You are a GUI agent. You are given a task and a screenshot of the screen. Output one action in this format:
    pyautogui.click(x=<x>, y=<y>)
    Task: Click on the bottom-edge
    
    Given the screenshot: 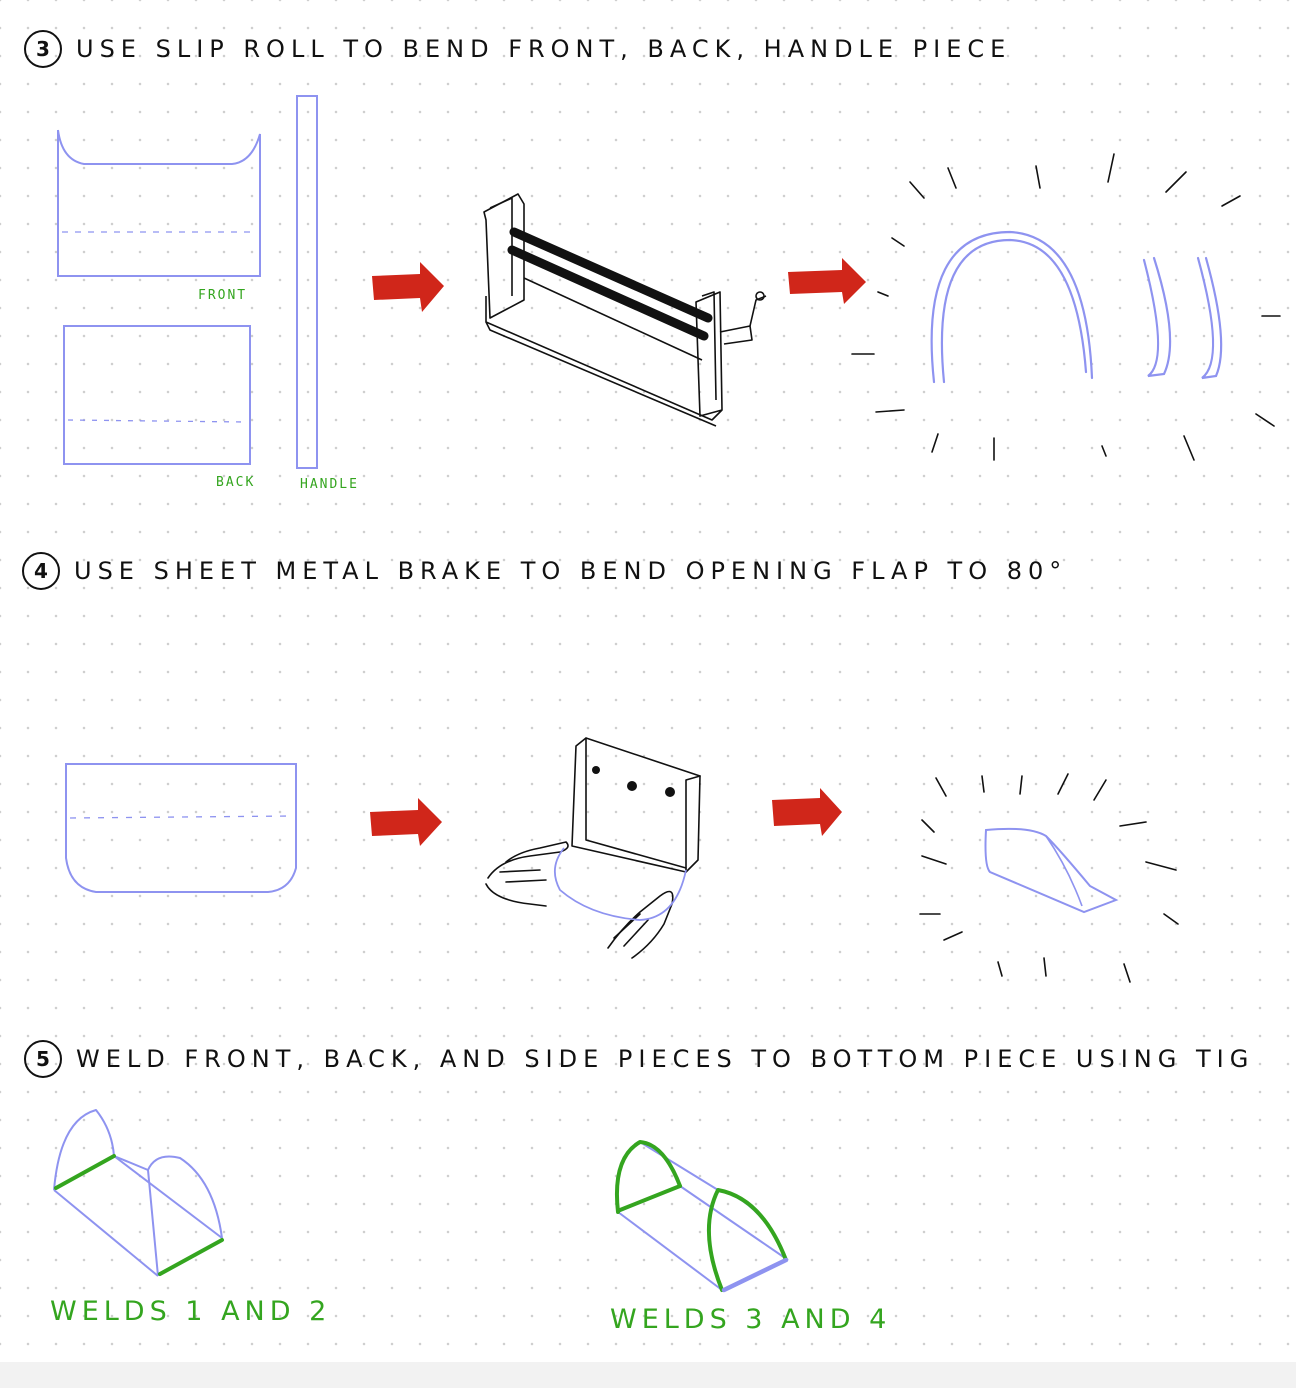 What is the action you would take?
    pyautogui.click(x=648, y=1375)
    